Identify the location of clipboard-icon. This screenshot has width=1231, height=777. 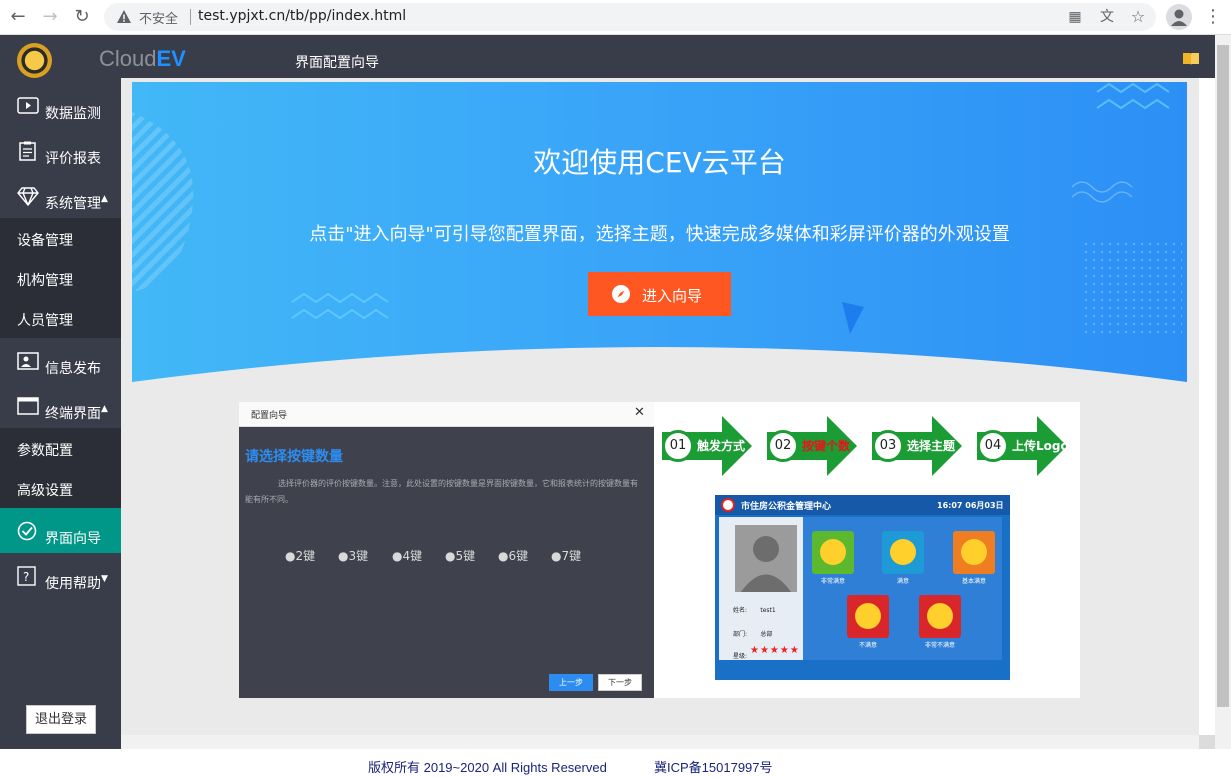
(27, 151).